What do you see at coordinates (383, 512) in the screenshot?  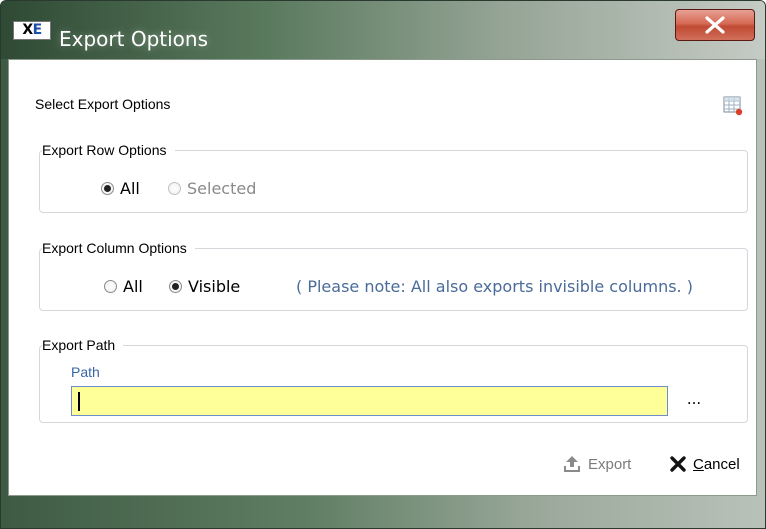 I see `window-bottom-frame` at bounding box center [383, 512].